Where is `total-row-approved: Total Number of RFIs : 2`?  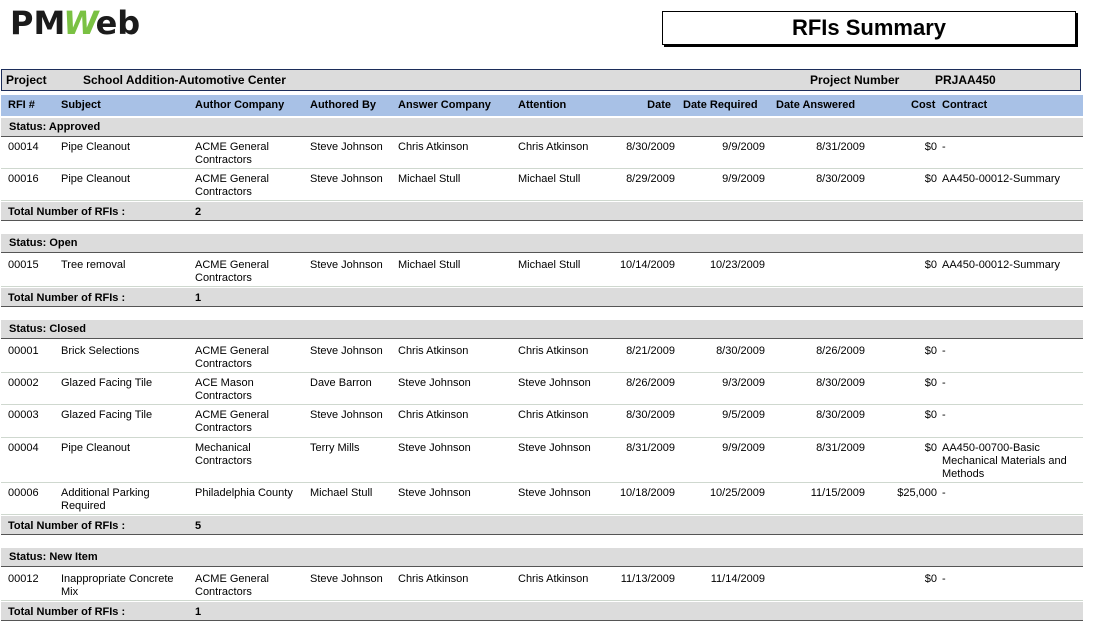
total-row-approved: Total Number of RFIs : 2 is located at coordinates (542, 211).